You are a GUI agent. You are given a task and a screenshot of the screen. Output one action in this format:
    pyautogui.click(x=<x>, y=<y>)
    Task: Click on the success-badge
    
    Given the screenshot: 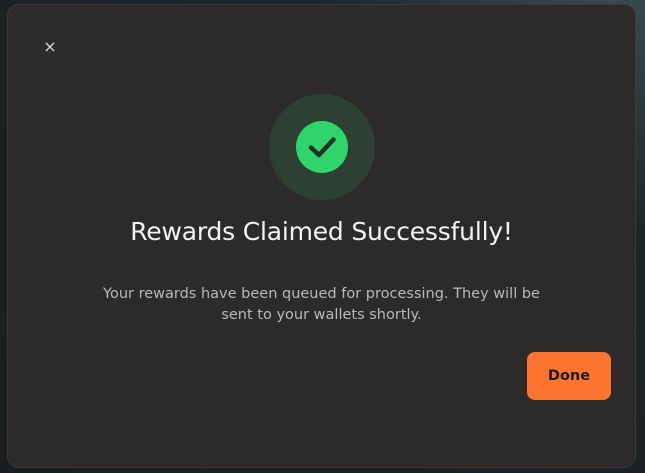 What is the action you would take?
    pyautogui.click(x=322, y=147)
    